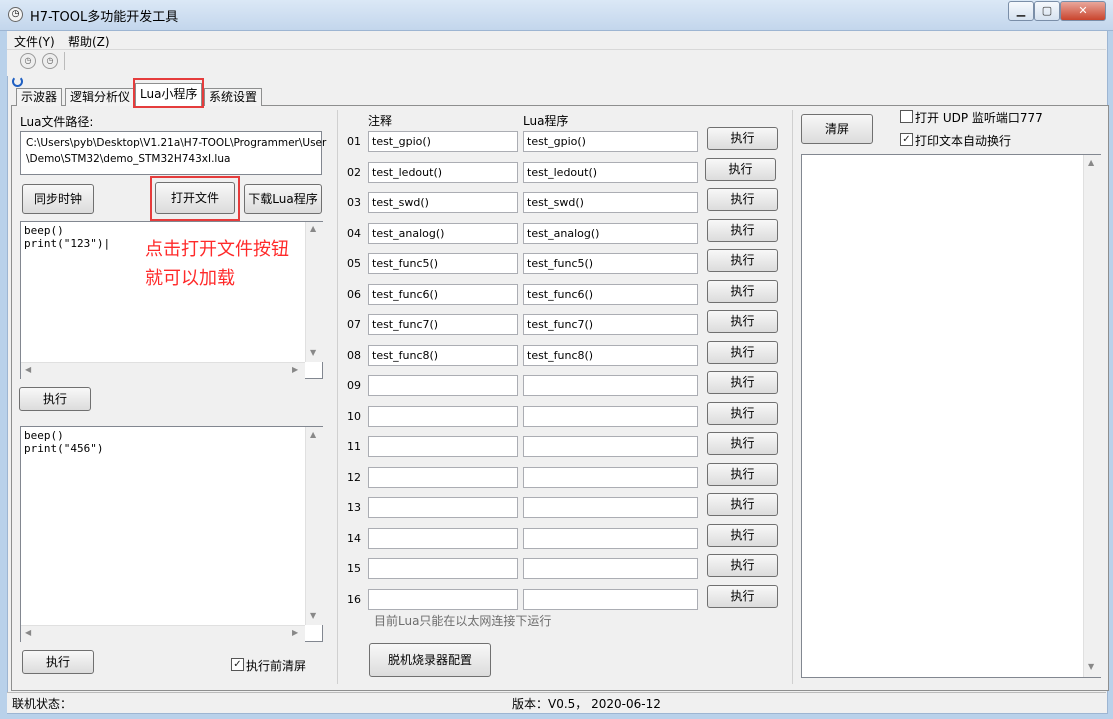 The height and width of the screenshot is (719, 1113). I want to click on comment-field: test_gpio(), so click(443, 141).